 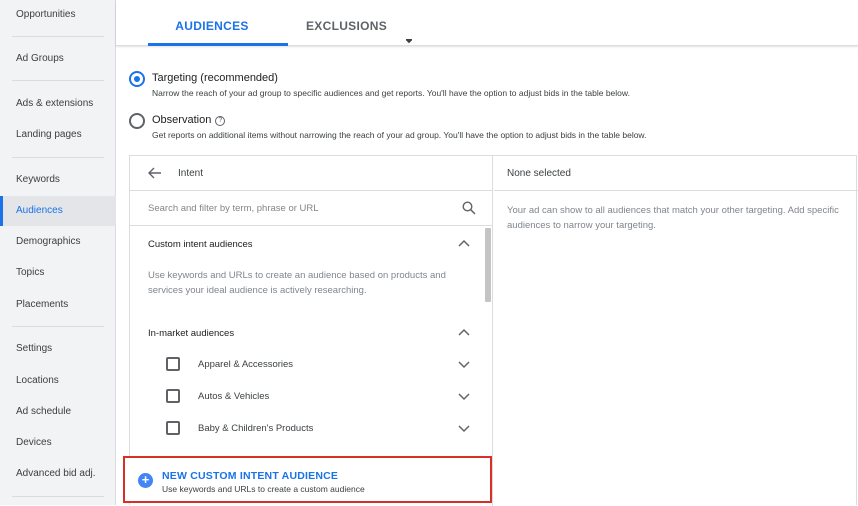 I want to click on selected-header: None selected, so click(x=676, y=173).